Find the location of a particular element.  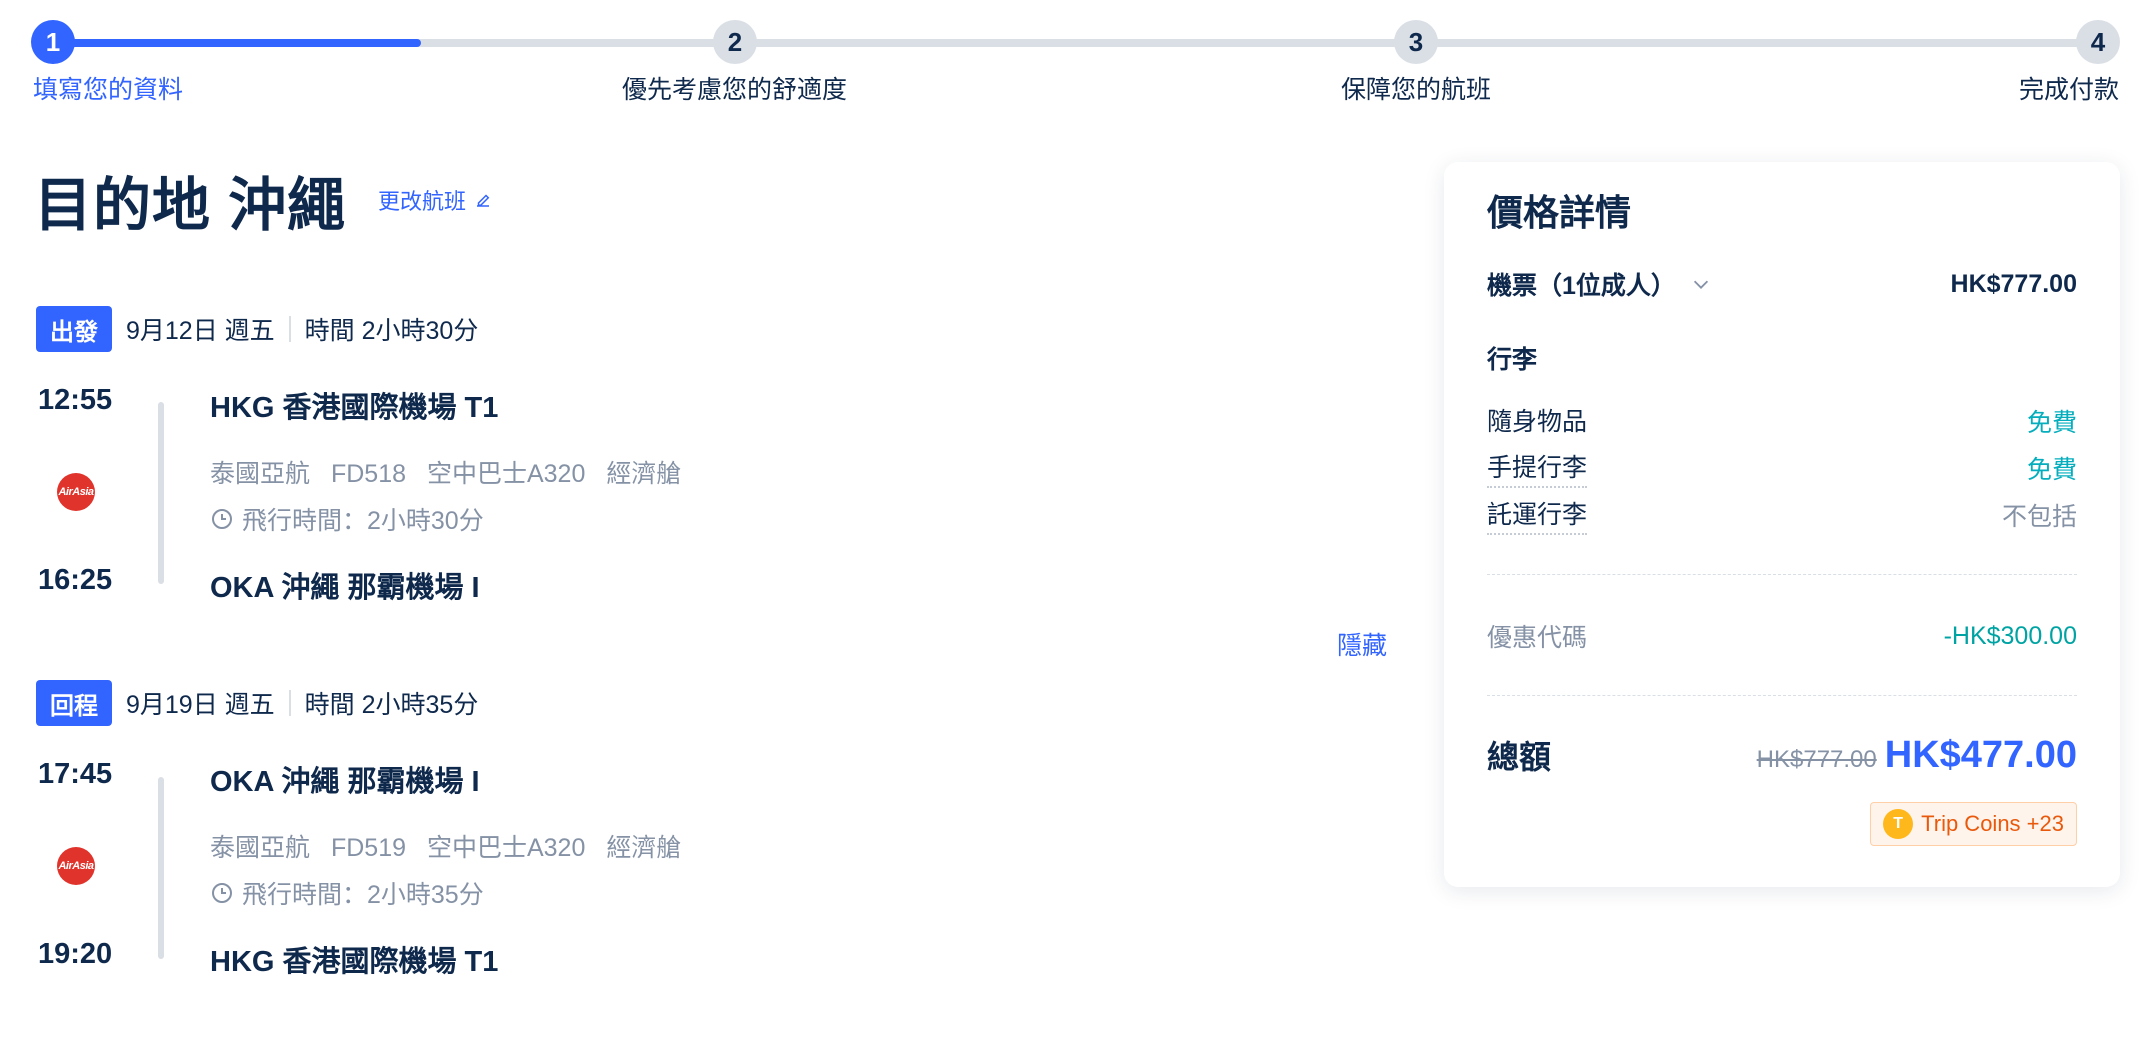

return-flight-info: 泰國亞航 FD519 空中巴士A320 經濟艙 is located at coordinates (452, 846).